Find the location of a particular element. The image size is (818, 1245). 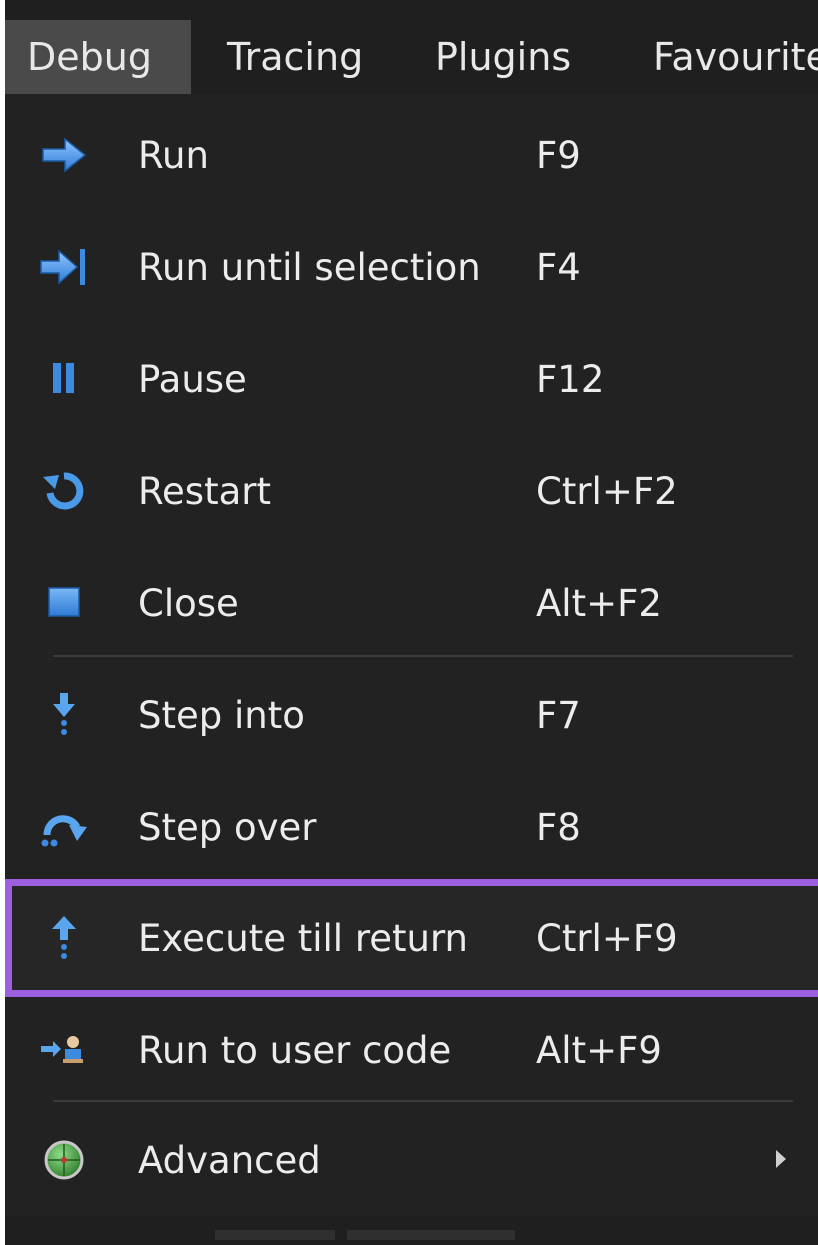

menu-item-shortcut: Ctrl+F9 is located at coordinates (607, 938).